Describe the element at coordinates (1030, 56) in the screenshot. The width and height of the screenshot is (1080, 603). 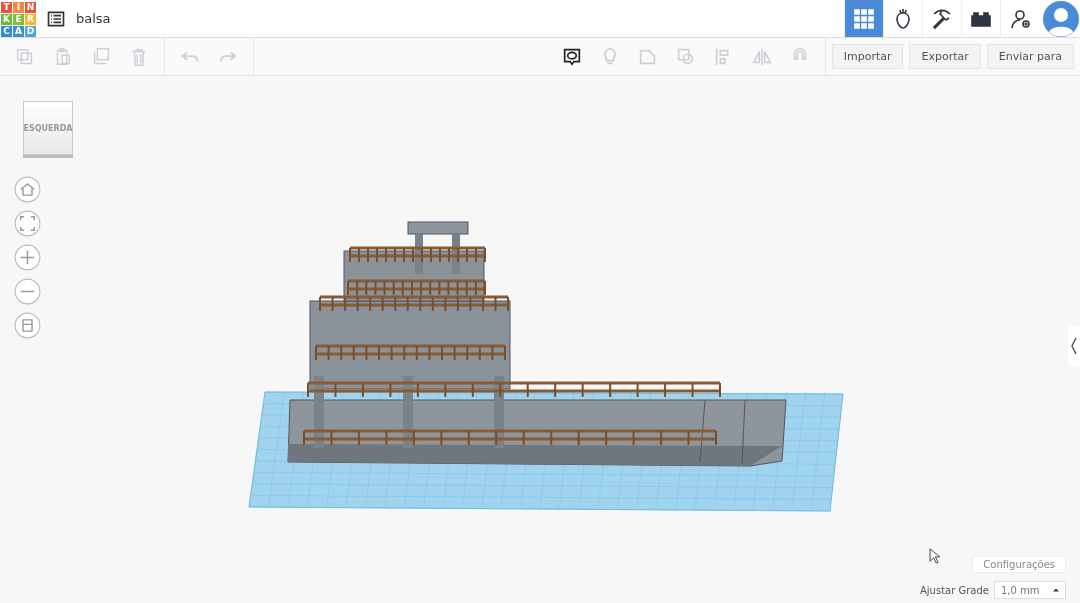
I see `action-button: Enviar para` at that location.